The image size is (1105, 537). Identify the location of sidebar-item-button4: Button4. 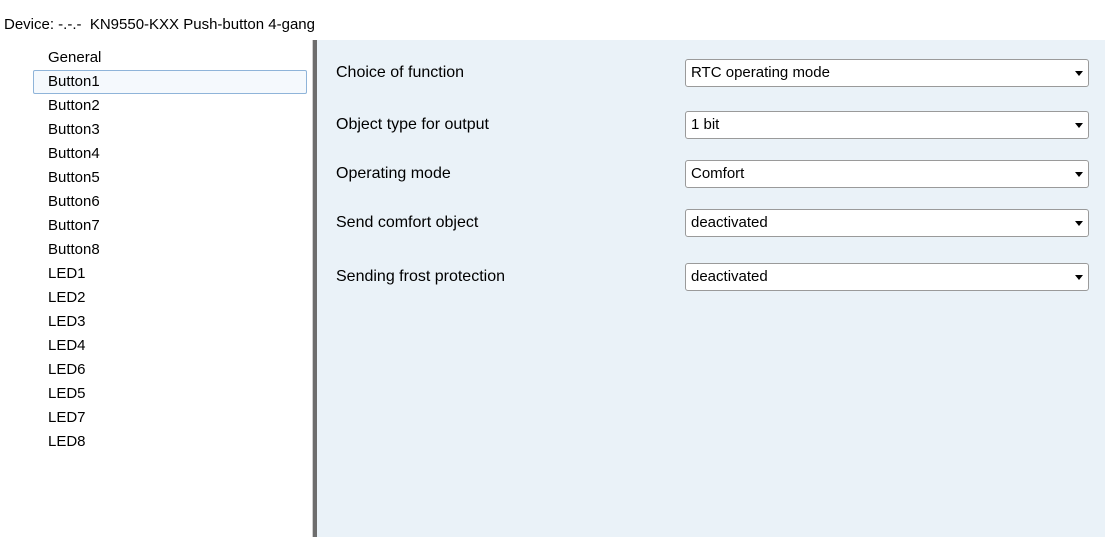
(141, 154).